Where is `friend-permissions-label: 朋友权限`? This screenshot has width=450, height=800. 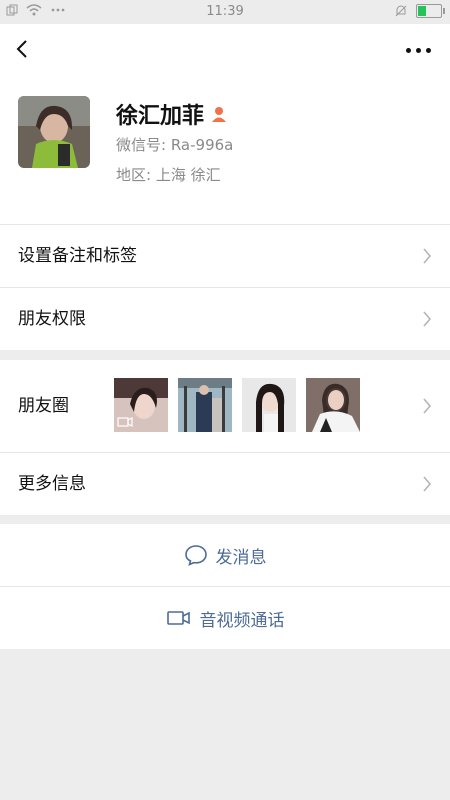 friend-permissions-label: 朋友权限 is located at coordinates (52, 319).